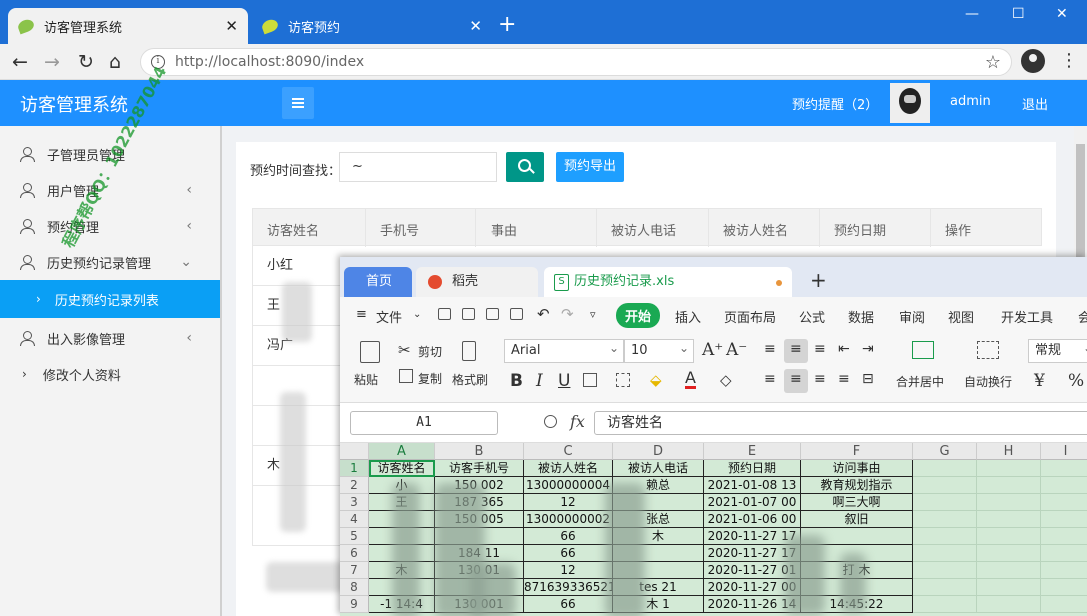  I want to click on sheet-cell: 访问事由, so click(857, 468).